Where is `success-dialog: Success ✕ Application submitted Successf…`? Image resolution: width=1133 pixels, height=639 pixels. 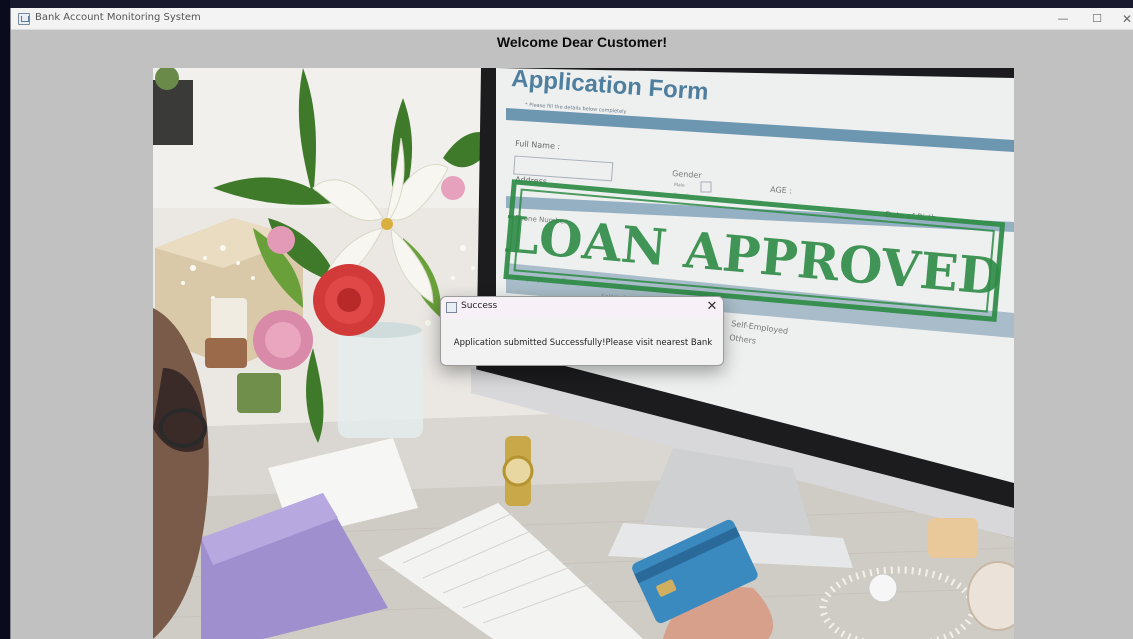 success-dialog: Success ✕ Application submitted Successf… is located at coordinates (582, 331).